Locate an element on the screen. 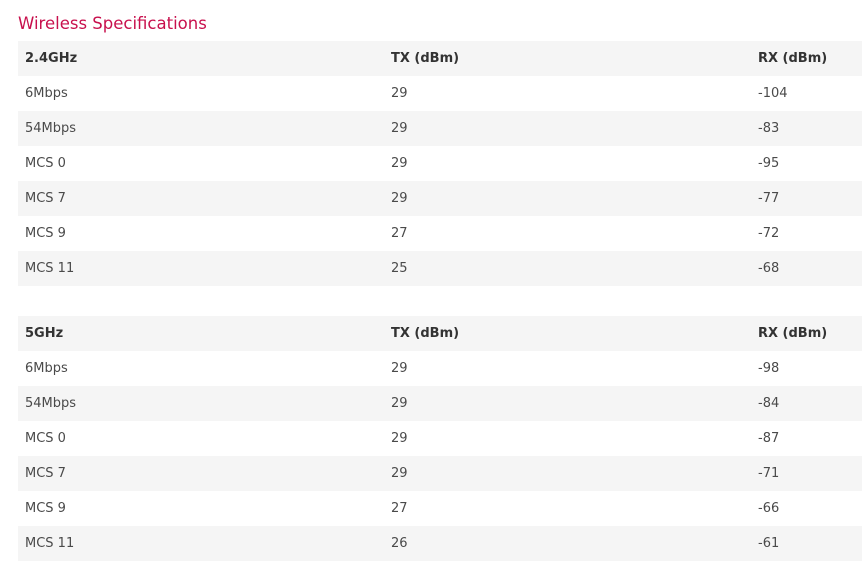 The height and width of the screenshot is (588, 862). cell-rx: -71 is located at coordinates (769, 473).